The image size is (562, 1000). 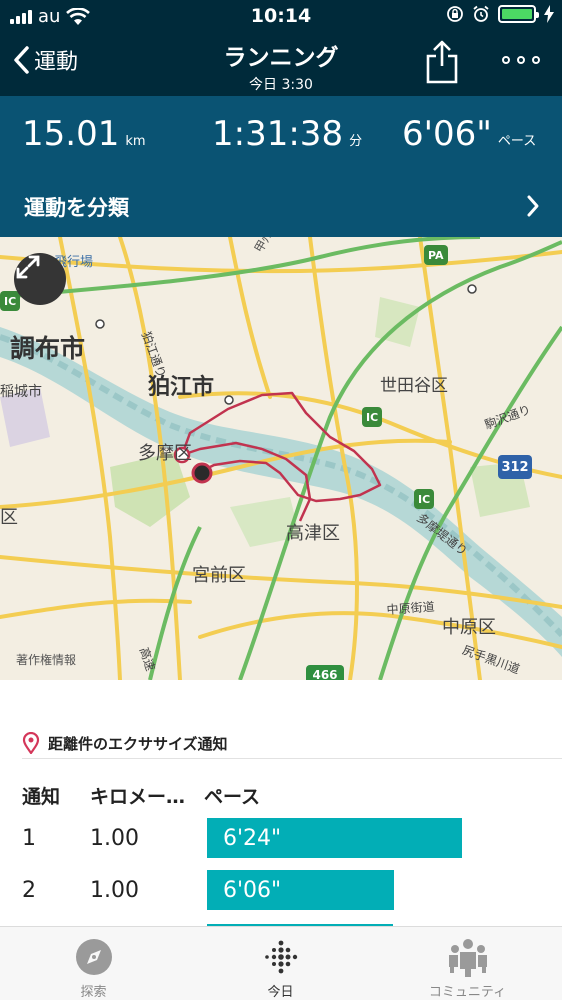 I want to click on tab-today: 今日, so click(x=280, y=963).